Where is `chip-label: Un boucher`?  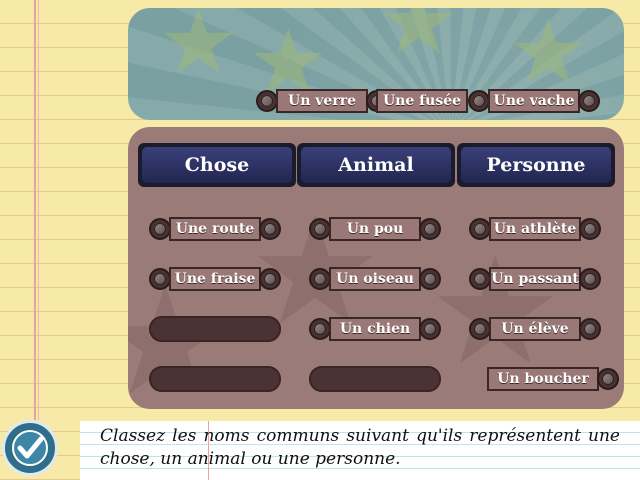
chip-label: Un boucher is located at coordinates (543, 379).